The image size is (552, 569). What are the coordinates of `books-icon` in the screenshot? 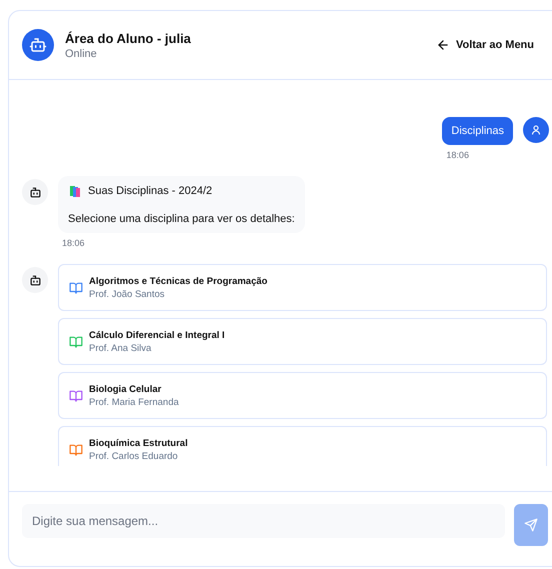 It's located at (75, 191).